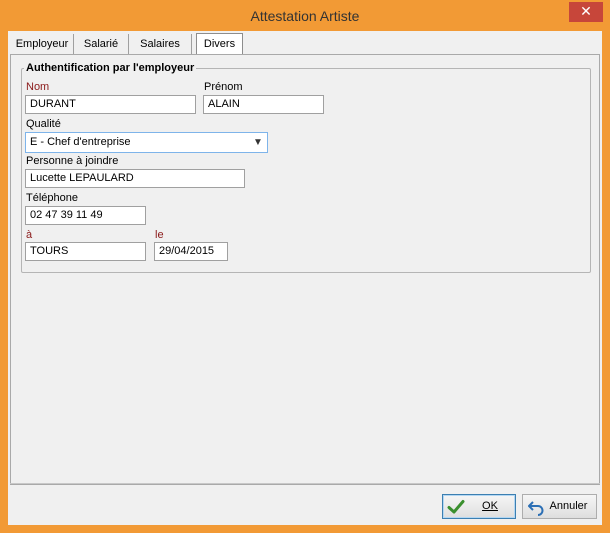 The image size is (610, 533). I want to click on personne-label: Personne à joindre, so click(72, 161).